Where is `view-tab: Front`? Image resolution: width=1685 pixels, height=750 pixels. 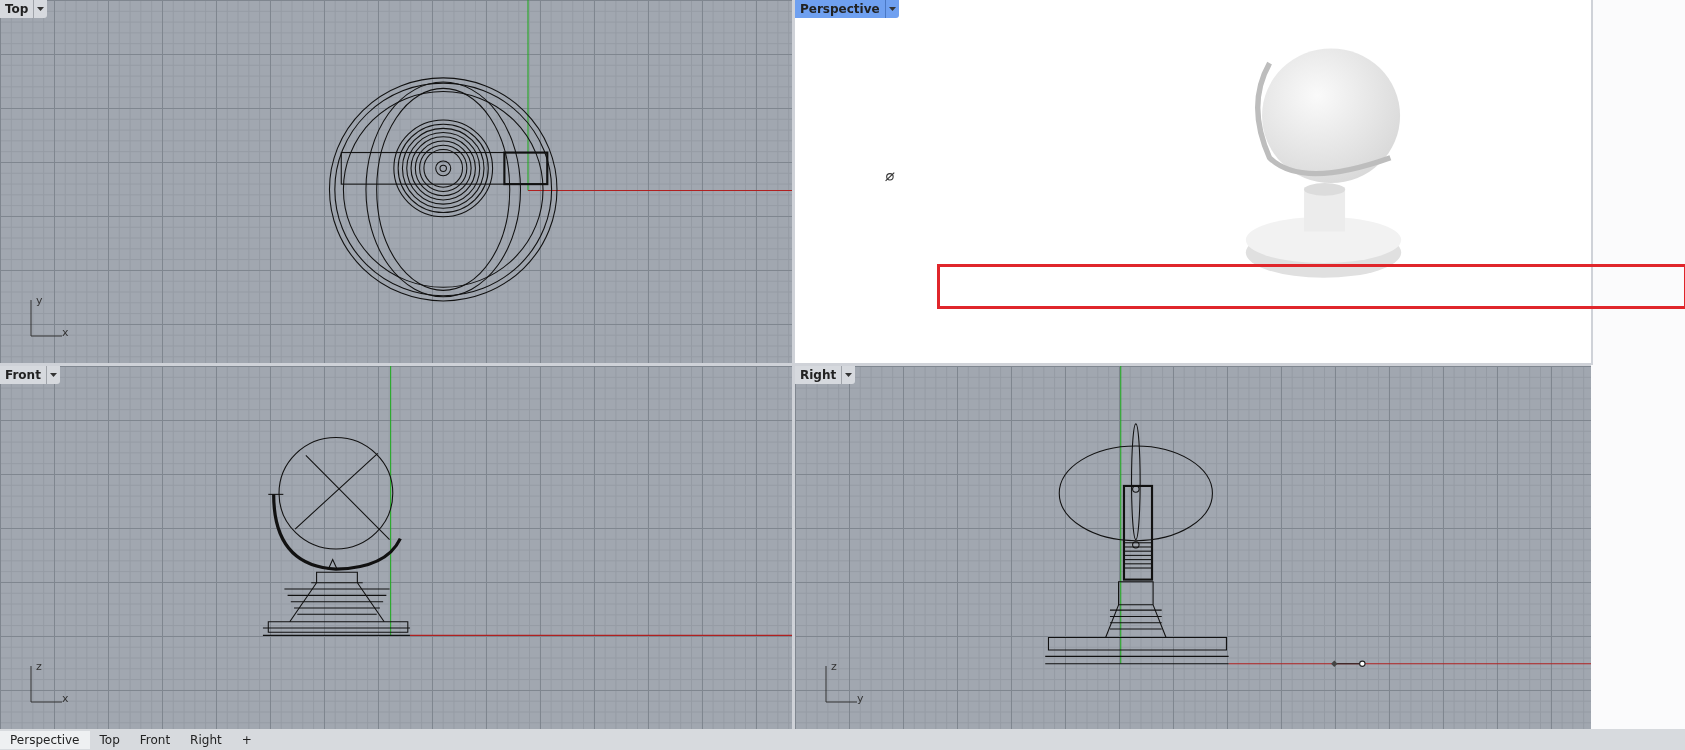 view-tab: Front is located at coordinates (155, 740).